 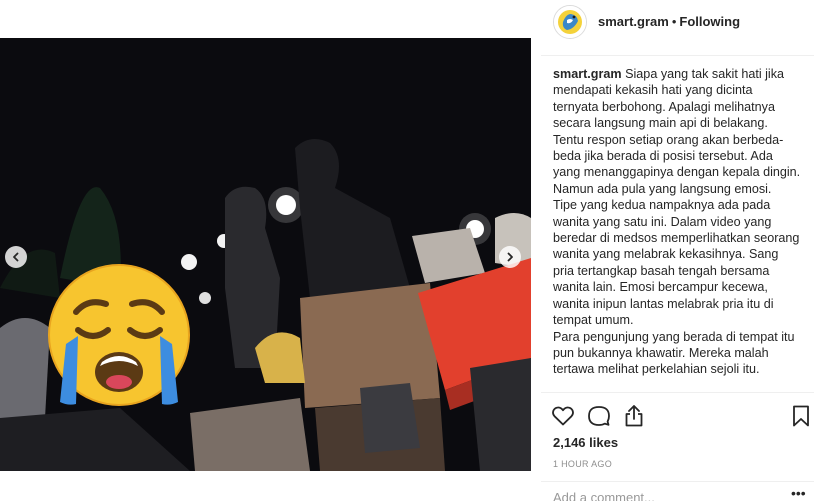 I want to click on crying-face-emoji-icon, so click(x=119, y=335).